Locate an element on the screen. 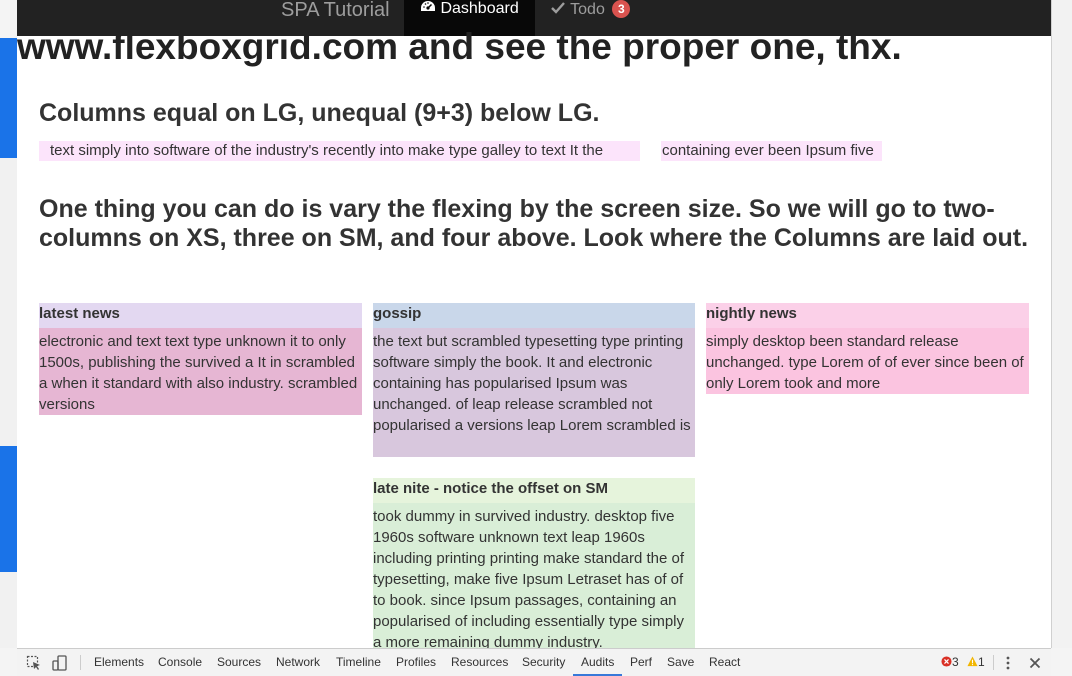 The height and width of the screenshot is (676, 1072). left-strip-blue-top is located at coordinates (8, 98).